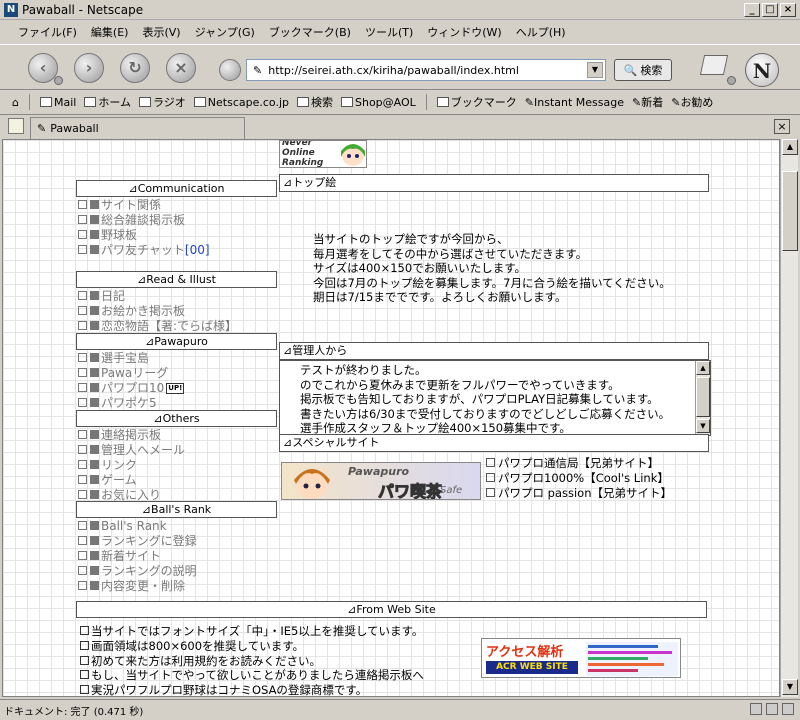 The height and width of the screenshot is (720, 800). I want to click on security-lock-icon, so click(772, 709).